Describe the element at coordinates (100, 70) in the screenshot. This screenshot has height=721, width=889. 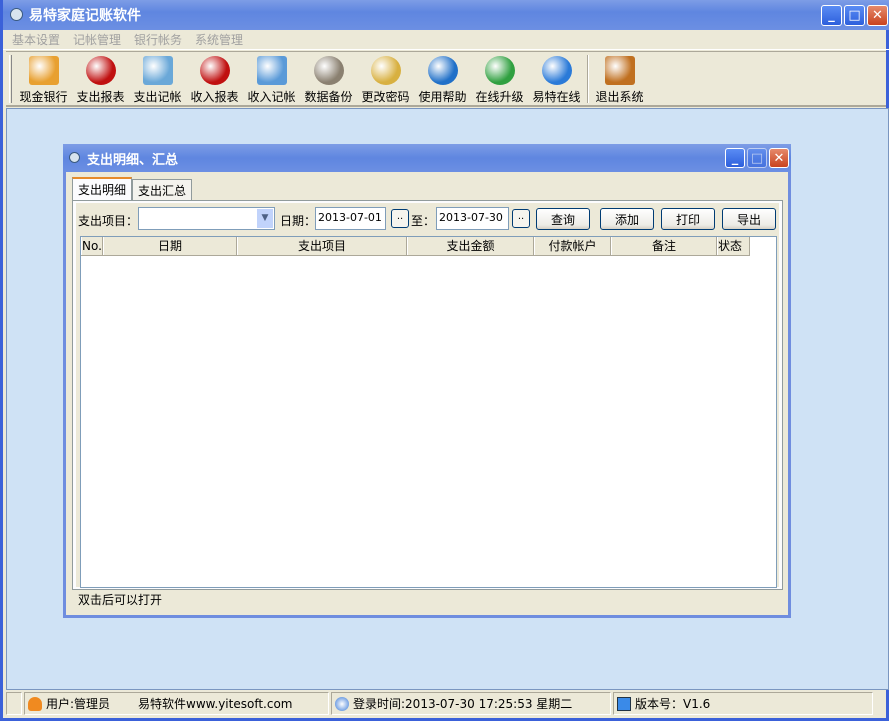
I see `expense-report-icon` at that location.